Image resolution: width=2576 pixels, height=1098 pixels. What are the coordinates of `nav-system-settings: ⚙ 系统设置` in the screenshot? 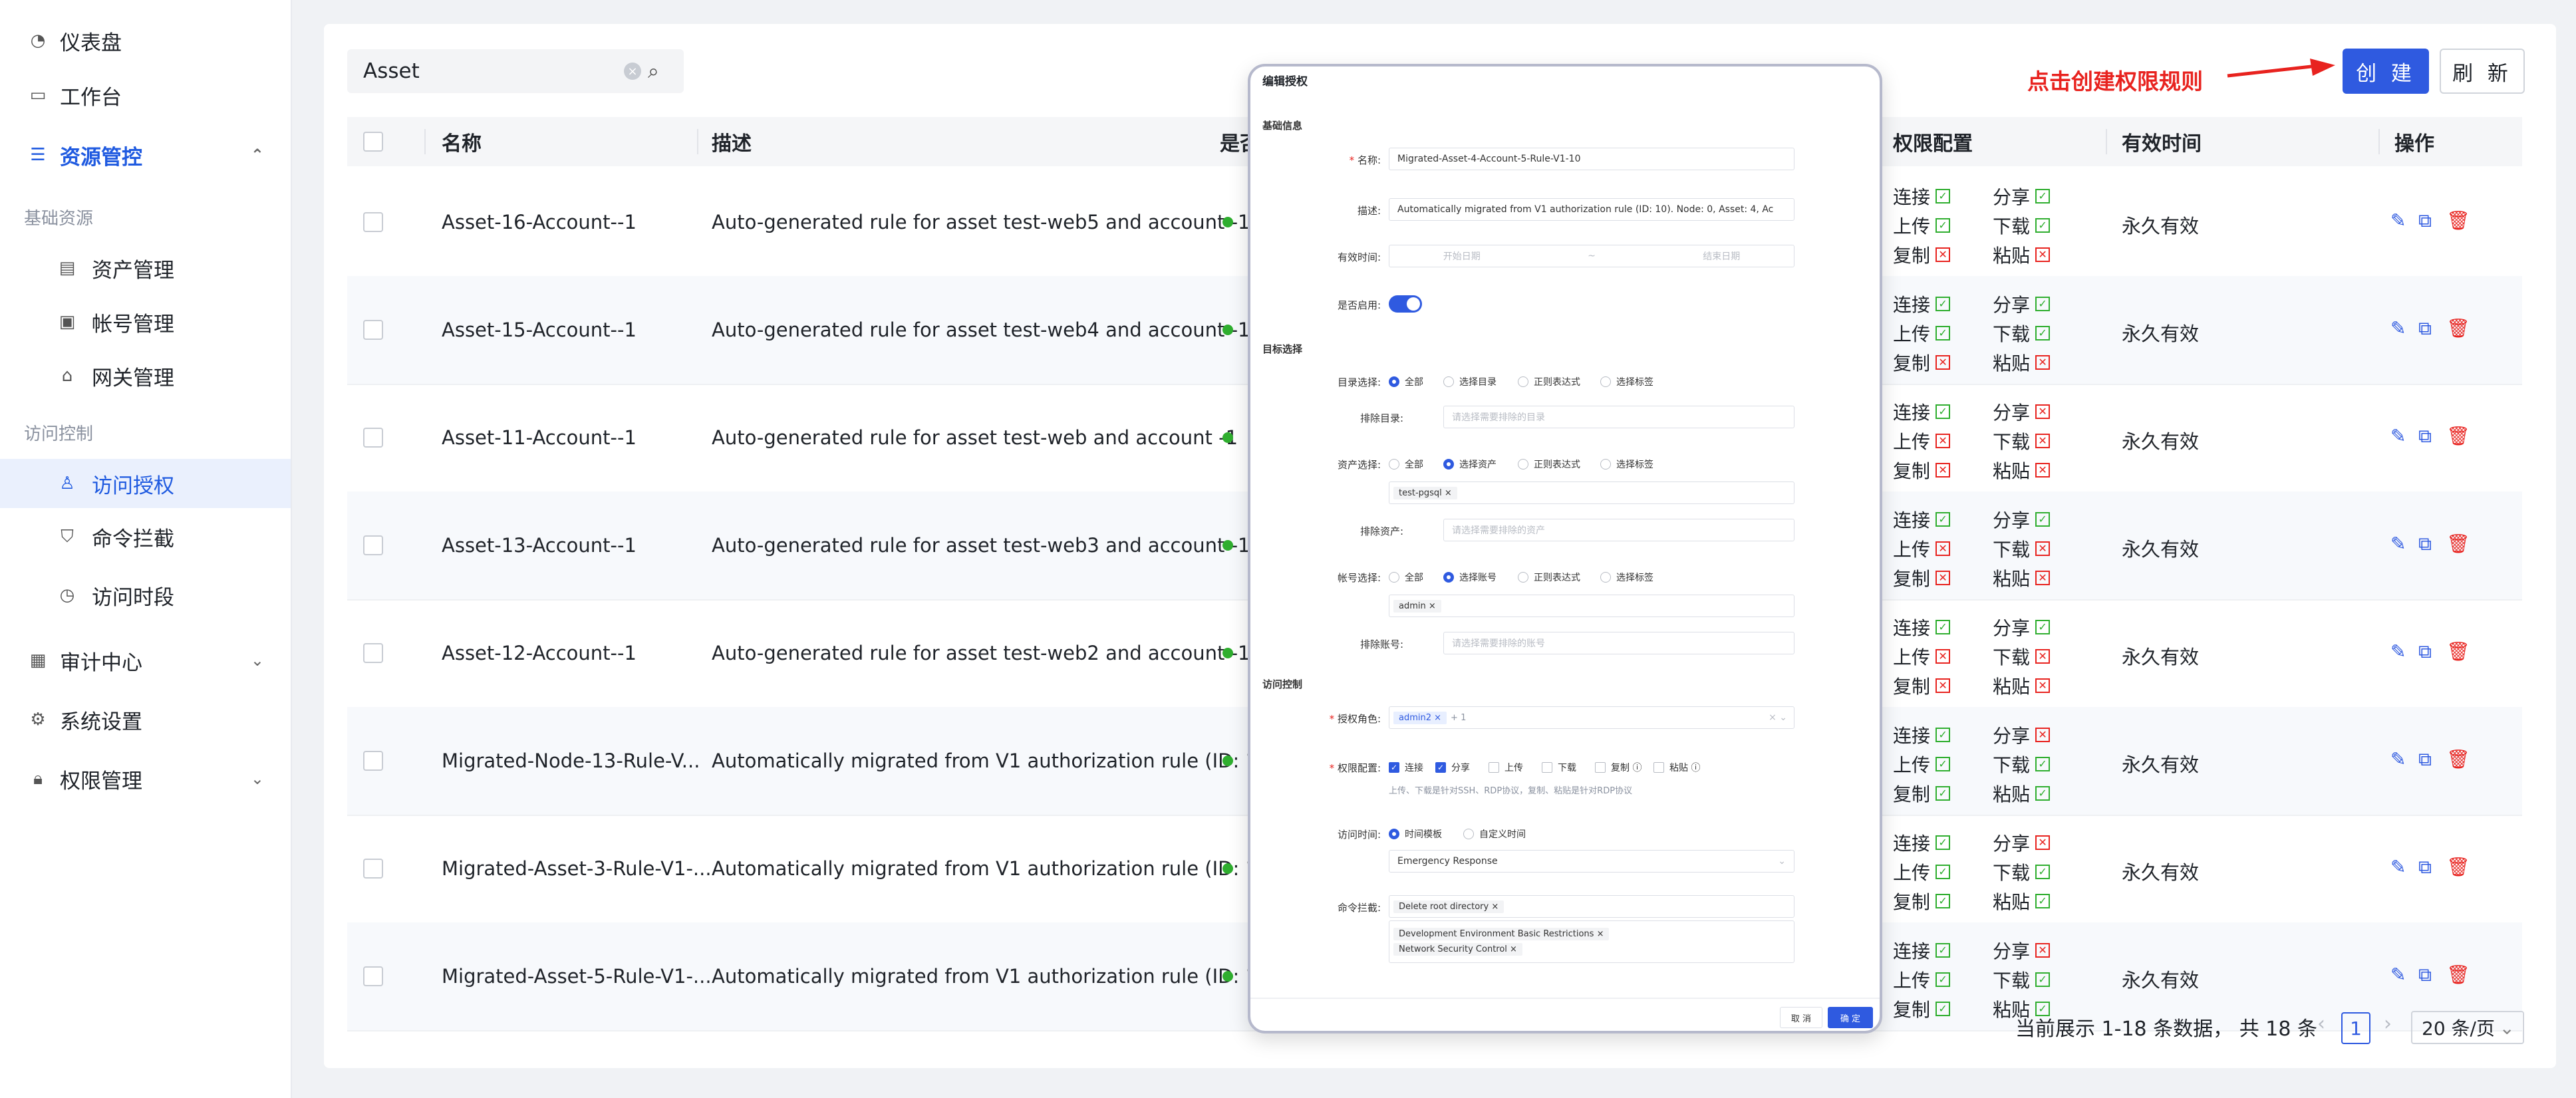 It's located at (145, 719).